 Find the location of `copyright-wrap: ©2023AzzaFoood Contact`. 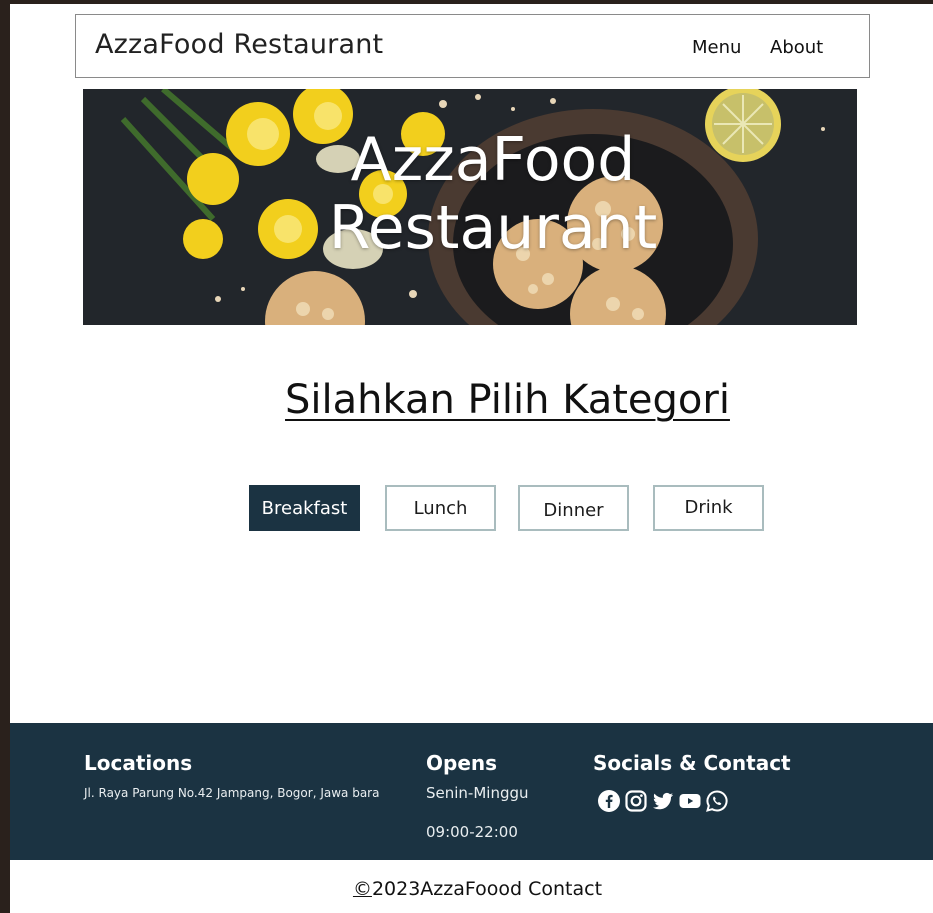

copyright-wrap: ©2023AzzaFoood Contact is located at coordinates (477, 889).